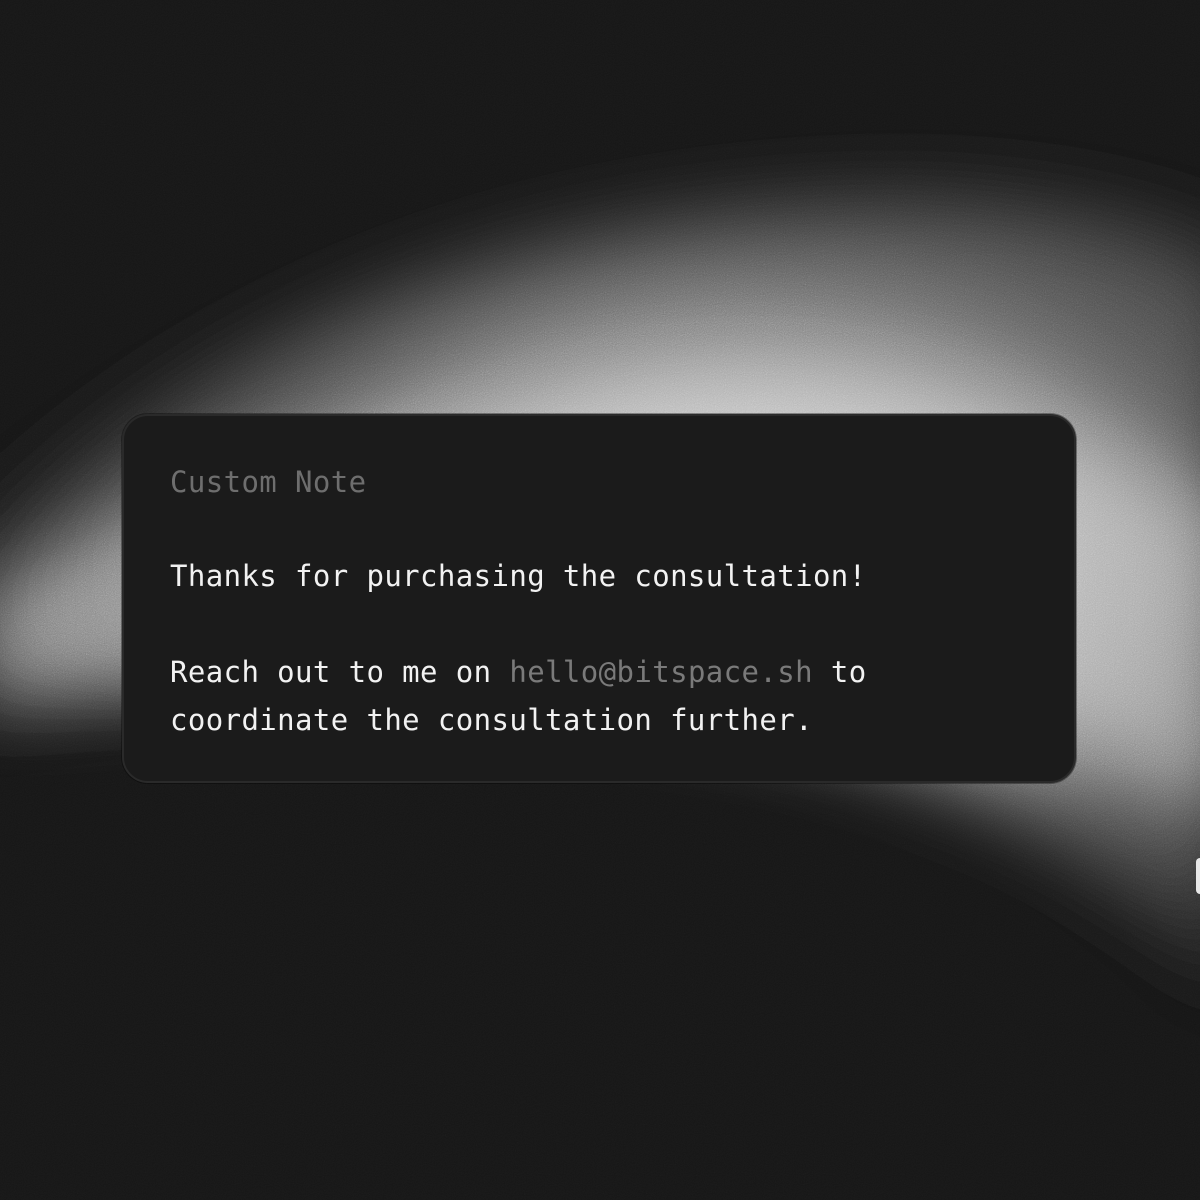 This screenshot has width=1200, height=1200. I want to click on email-link: hello@bitspace.sh, so click(661, 672).